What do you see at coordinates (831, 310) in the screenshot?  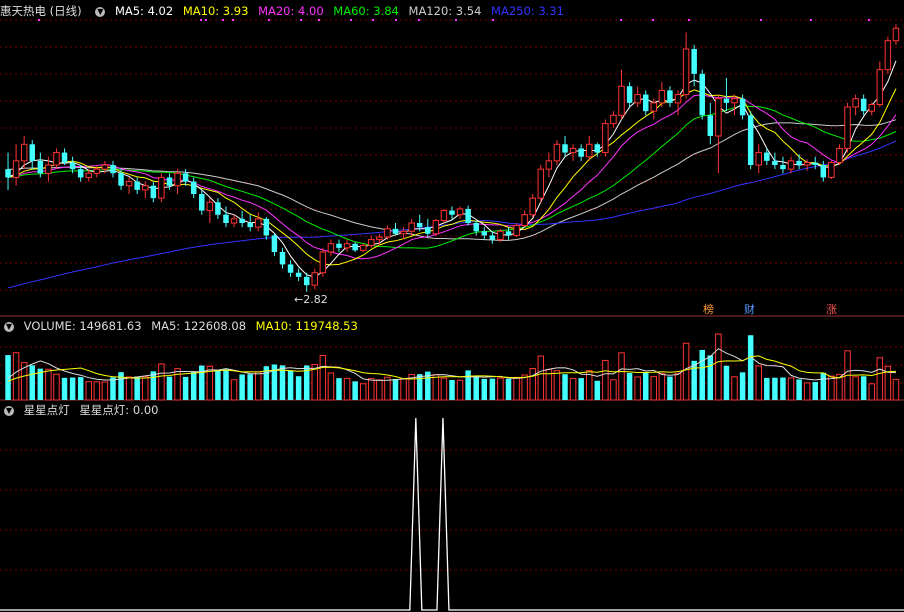 I see `tag-zhang: 涨` at bounding box center [831, 310].